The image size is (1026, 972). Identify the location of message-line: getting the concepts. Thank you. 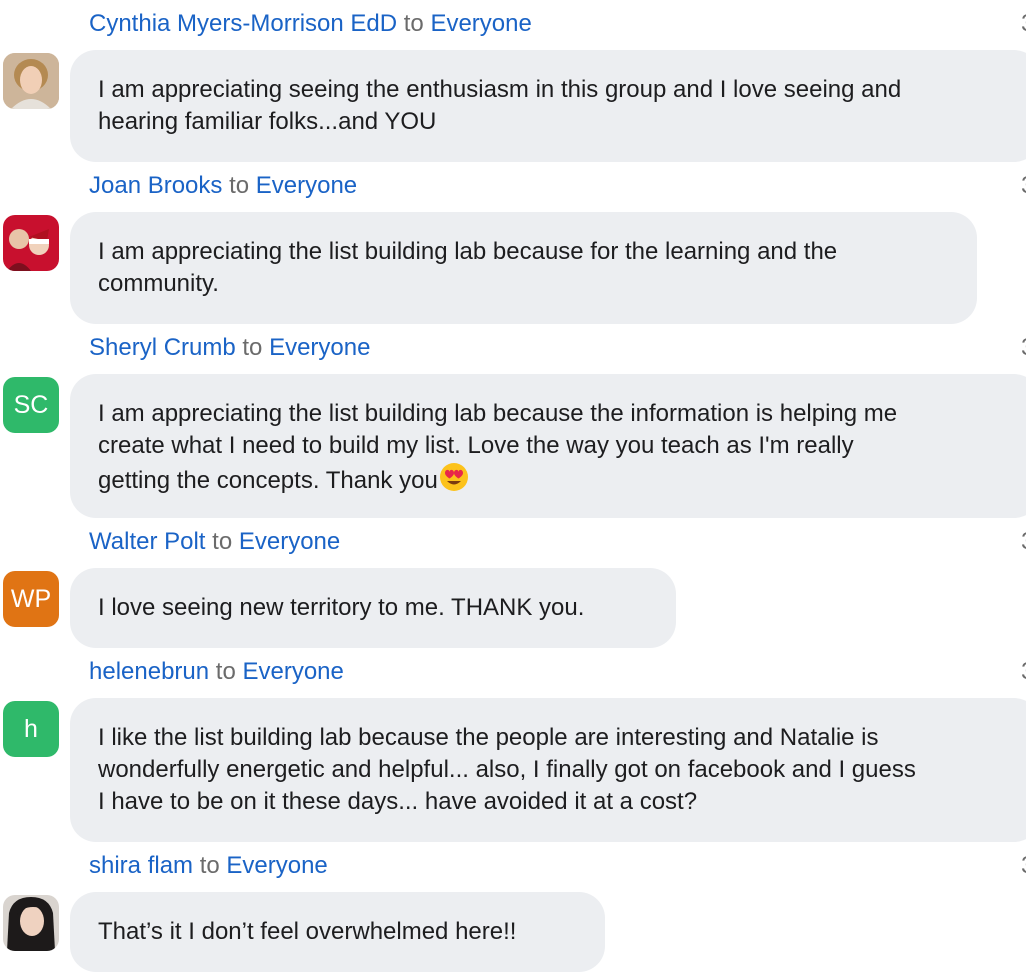
(268, 480).